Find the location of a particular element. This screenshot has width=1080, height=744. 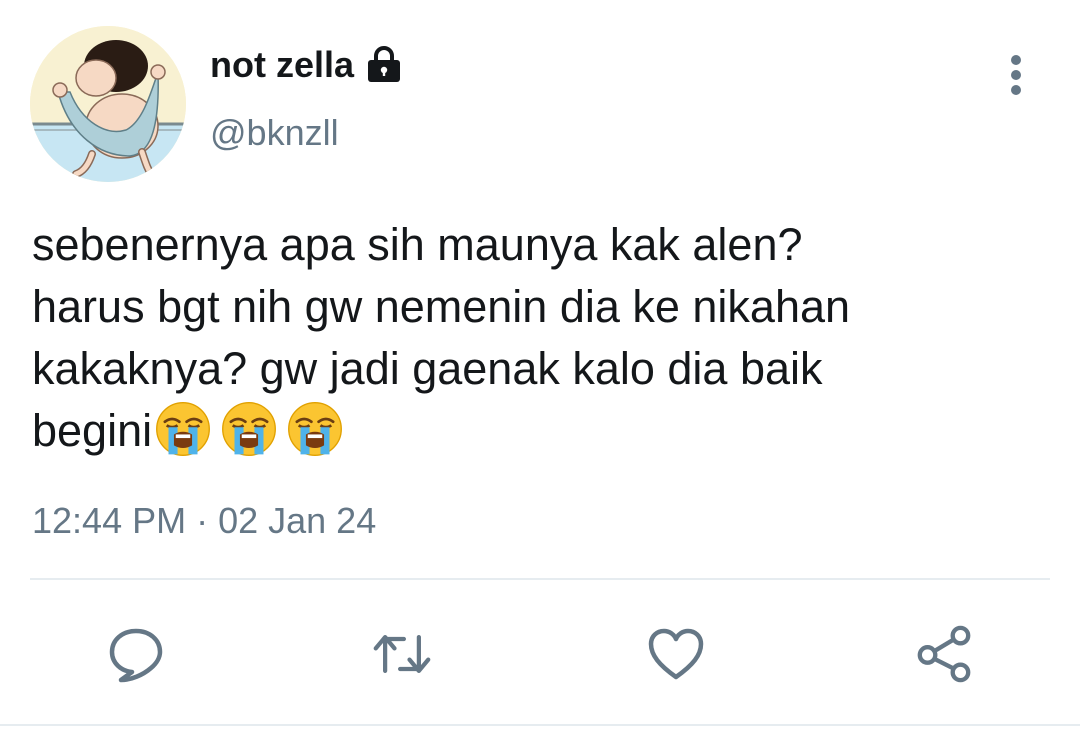

tweet-line-text: begini is located at coordinates (92, 430).